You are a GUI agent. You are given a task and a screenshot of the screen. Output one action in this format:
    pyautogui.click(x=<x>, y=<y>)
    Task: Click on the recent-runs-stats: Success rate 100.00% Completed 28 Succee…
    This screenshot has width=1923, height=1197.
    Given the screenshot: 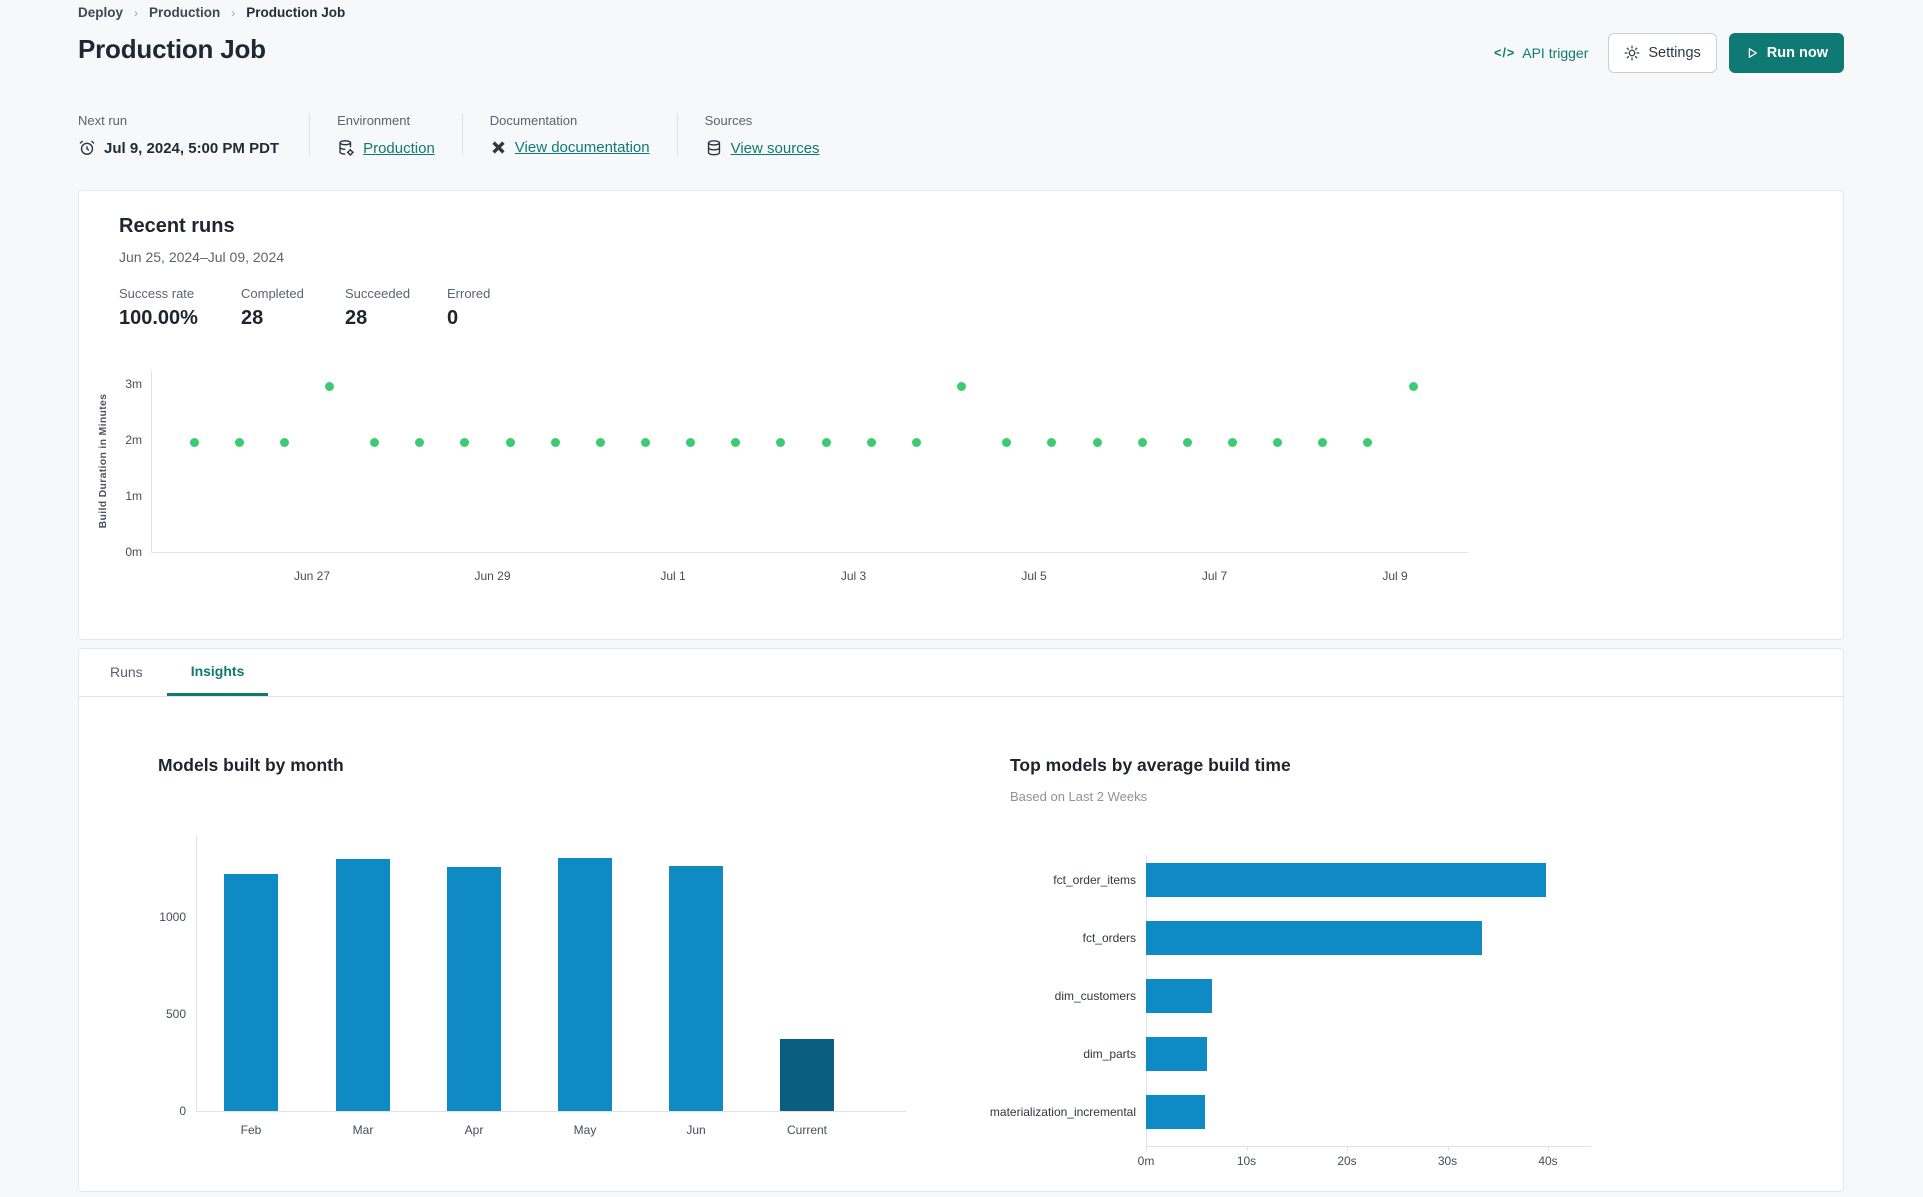 What is the action you would take?
    pyautogui.click(x=328, y=308)
    